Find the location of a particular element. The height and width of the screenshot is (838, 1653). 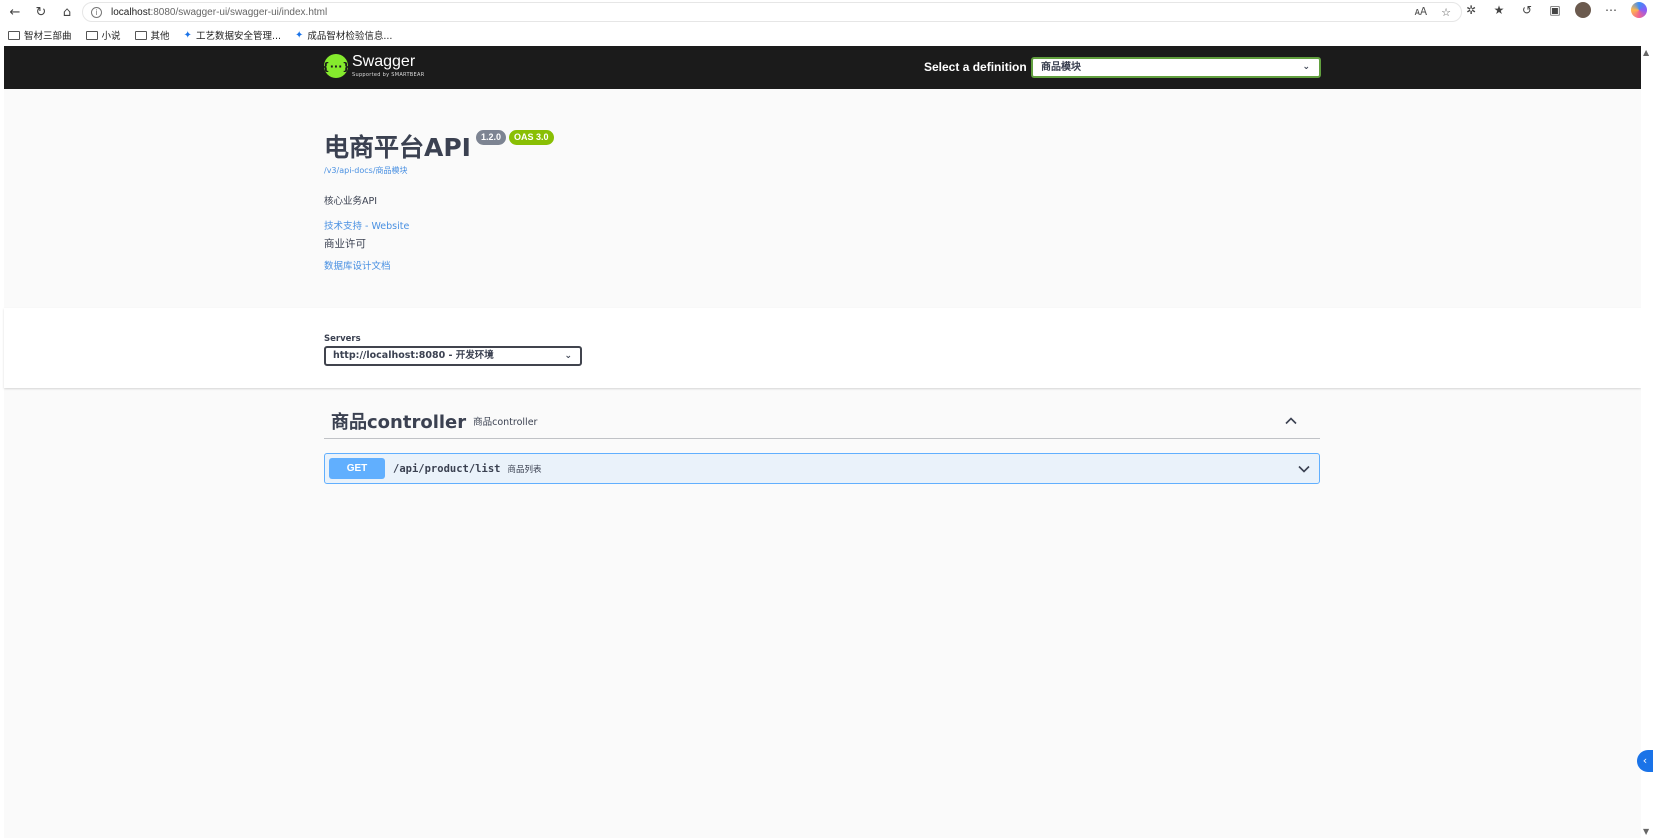

chevron-up-icon is located at coordinates (1291, 421).